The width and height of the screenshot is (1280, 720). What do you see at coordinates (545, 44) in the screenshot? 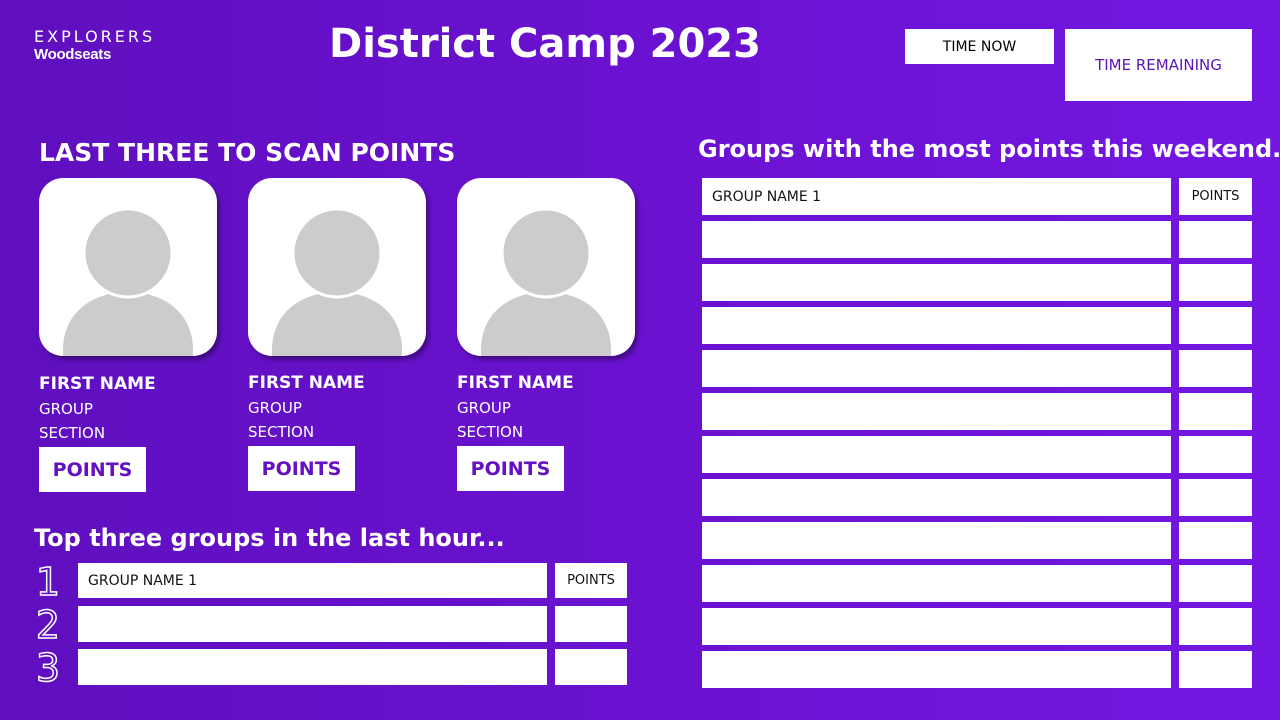
I see `page-title: District Camp 2023` at bounding box center [545, 44].